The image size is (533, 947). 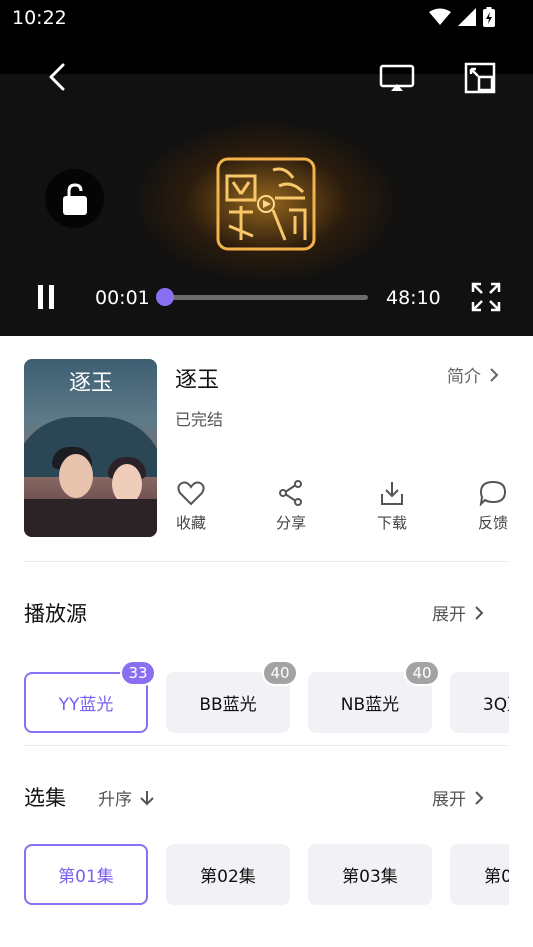 What do you see at coordinates (489, 17) in the screenshot?
I see `battery-icon` at bounding box center [489, 17].